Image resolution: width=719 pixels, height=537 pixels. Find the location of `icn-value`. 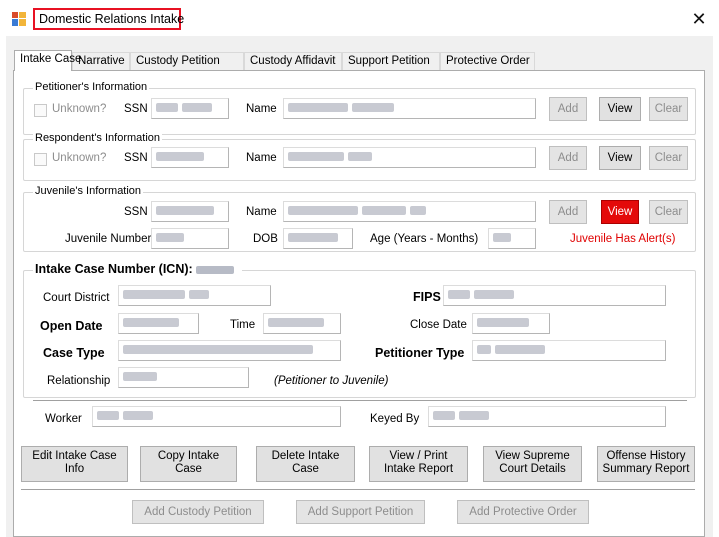

icn-value is located at coordinates (215, 269).